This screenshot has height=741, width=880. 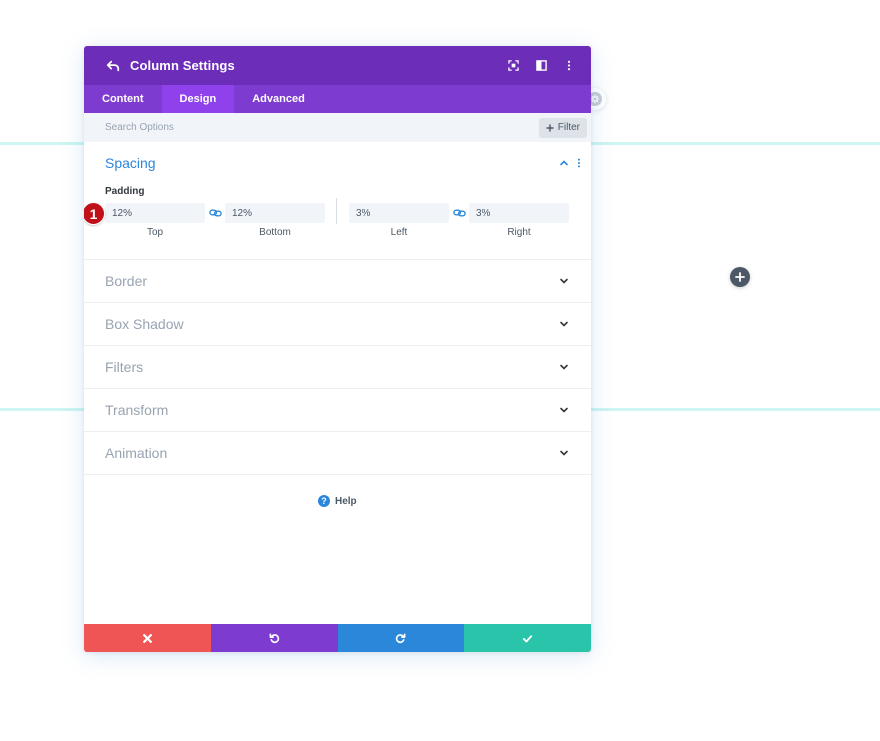 What do you see at coordinates (337, 367) in the screenshot?
I see `filters-section: Filters` at bounding box center [337, 367].